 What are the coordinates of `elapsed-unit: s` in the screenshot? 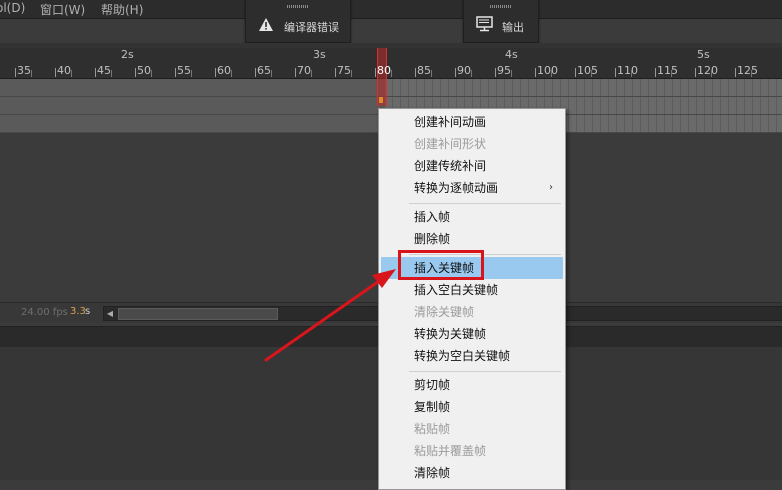 It's located at (88, 311).